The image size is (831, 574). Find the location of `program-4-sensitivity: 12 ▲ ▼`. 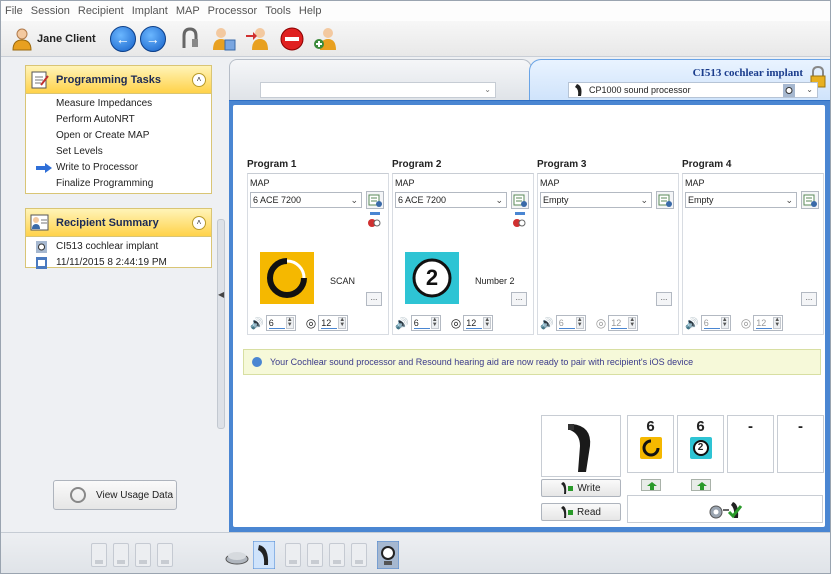

program-4-sensitivity: 12 ▲ ▼ is located at coordinates (768, 323).